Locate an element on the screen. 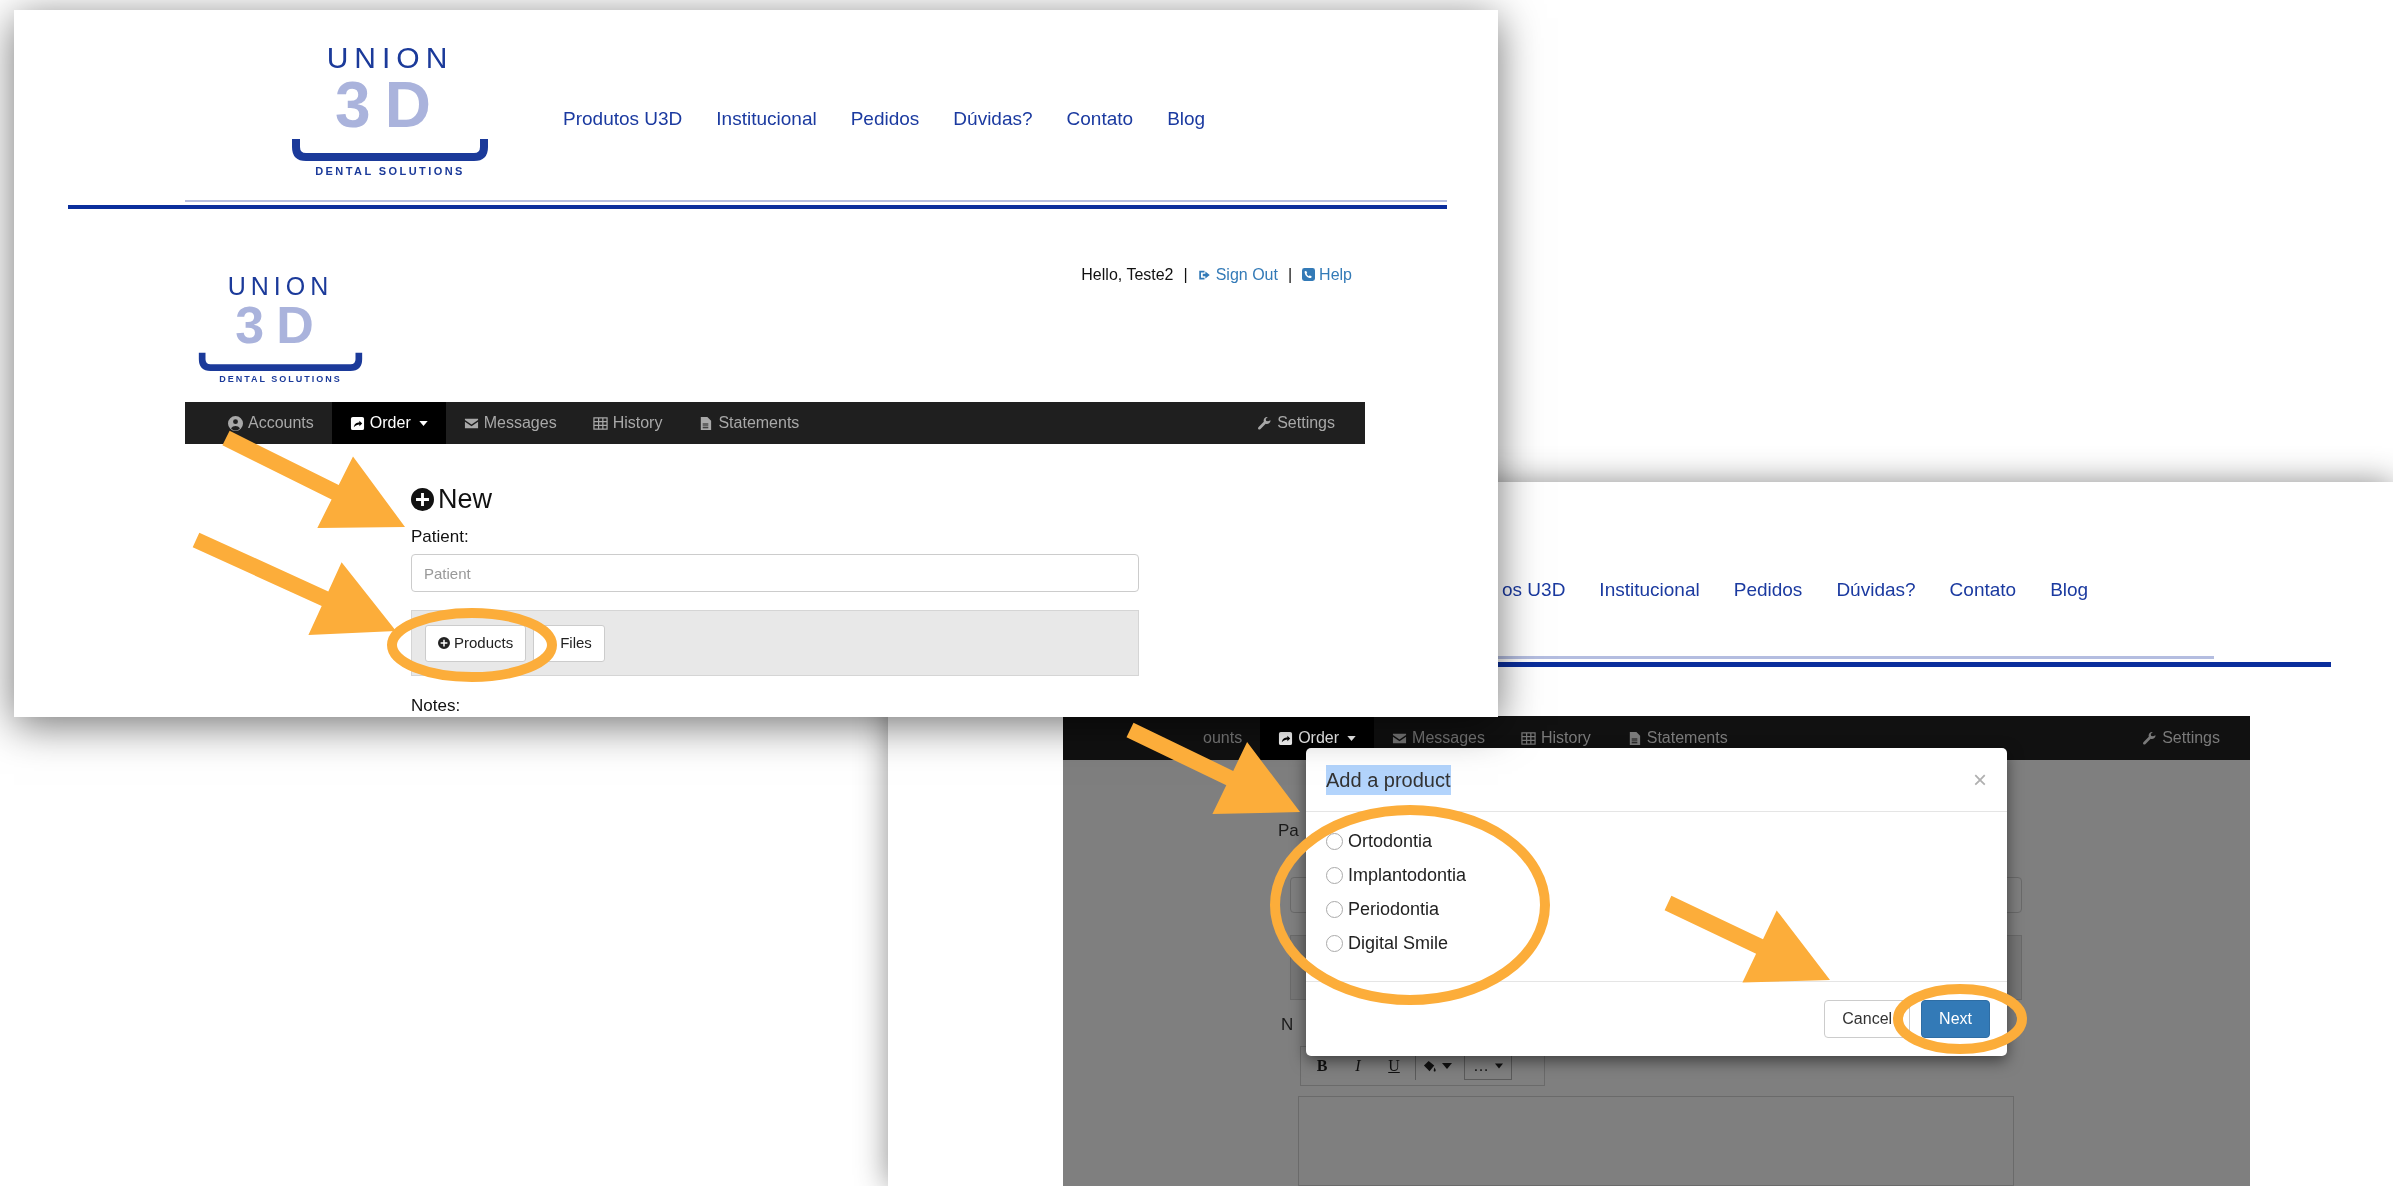 The width and height of the screenshot is (2393, 1186). form-heading: New is located at coordinates (465, 499).